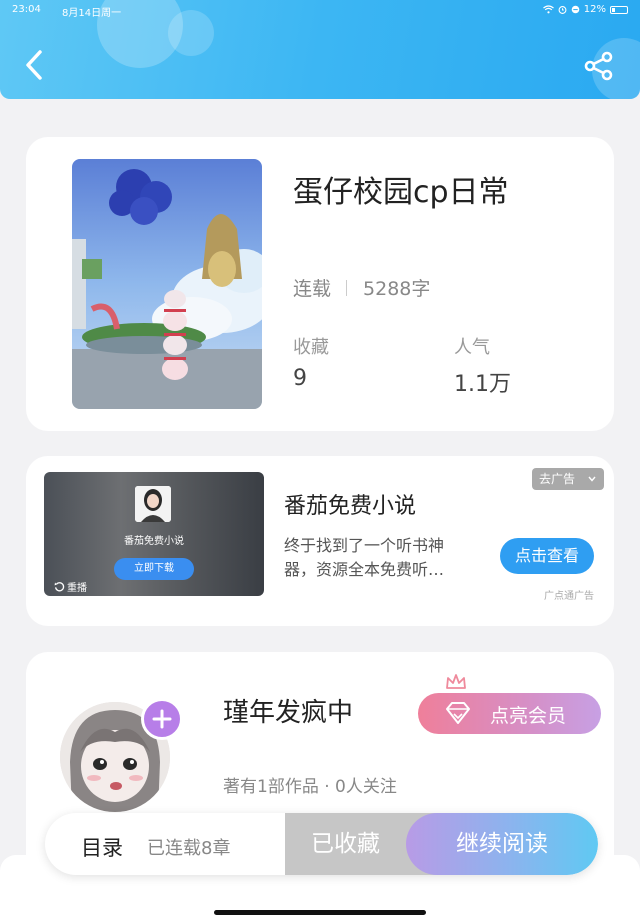 Image resolution: width=640 pixels, height=921 pixels. What do you see at coordinates (401, 192) in the screenshot?
I see `book-title: 蛋仔校园cp日常` at bounding box center [401, 192].